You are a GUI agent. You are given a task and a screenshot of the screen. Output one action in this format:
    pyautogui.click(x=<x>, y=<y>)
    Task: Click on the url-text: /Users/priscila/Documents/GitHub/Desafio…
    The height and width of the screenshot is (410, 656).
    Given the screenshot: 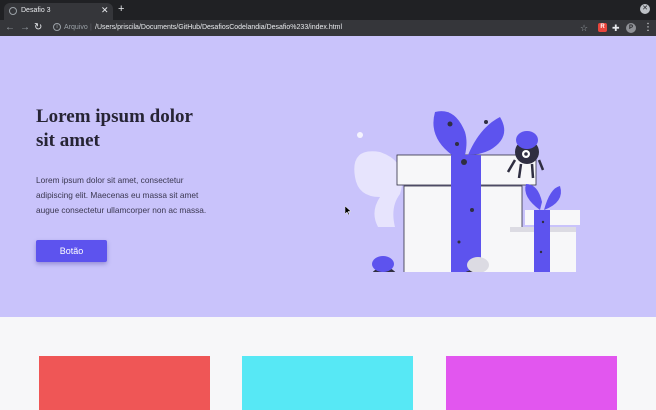 What is the action you would take?
    pyautogui.click(x=218, y=27)
    